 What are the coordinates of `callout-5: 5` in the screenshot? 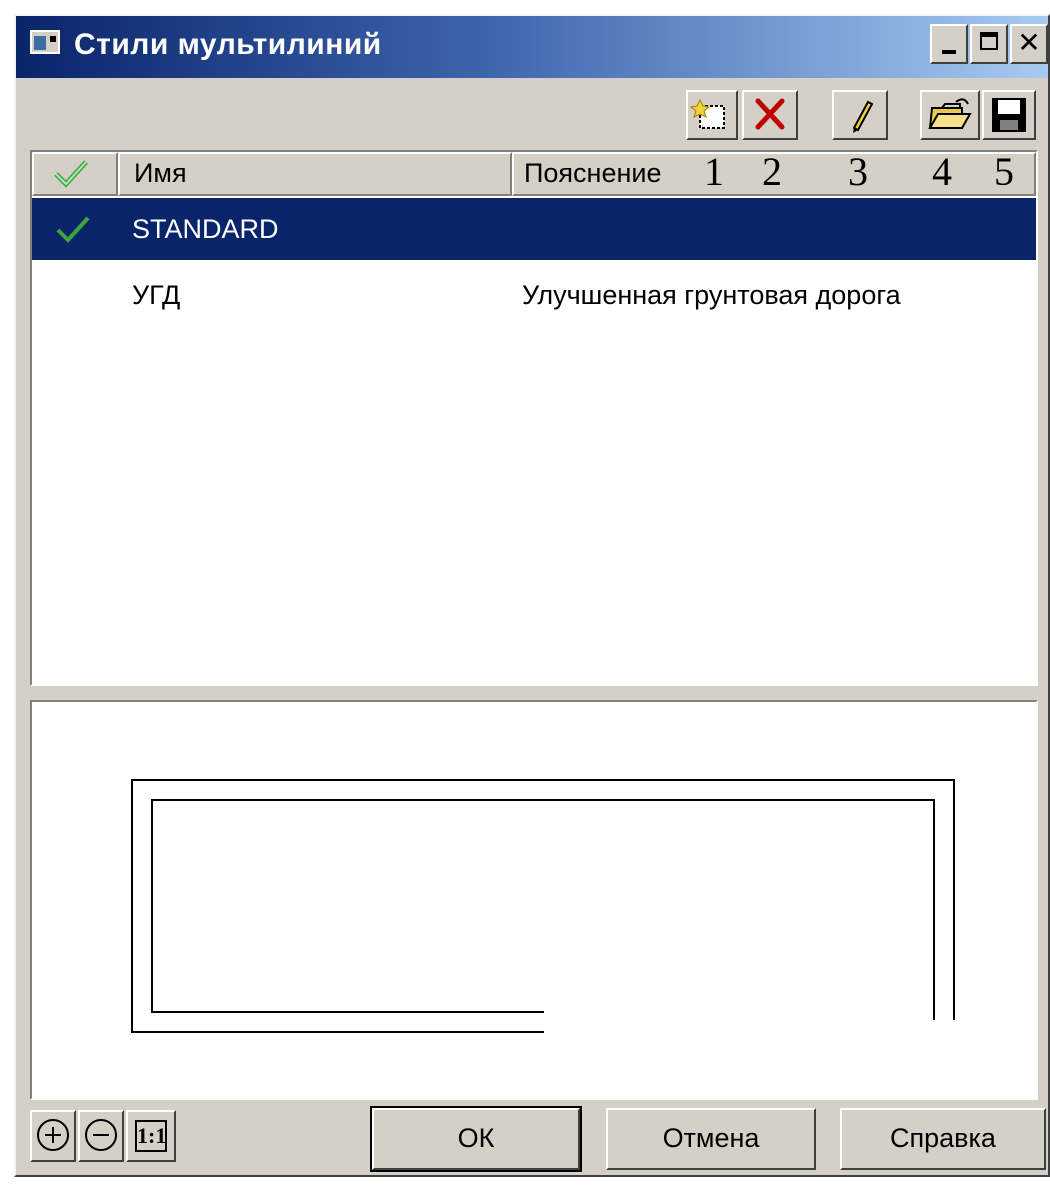 It's located at (1004, 171).